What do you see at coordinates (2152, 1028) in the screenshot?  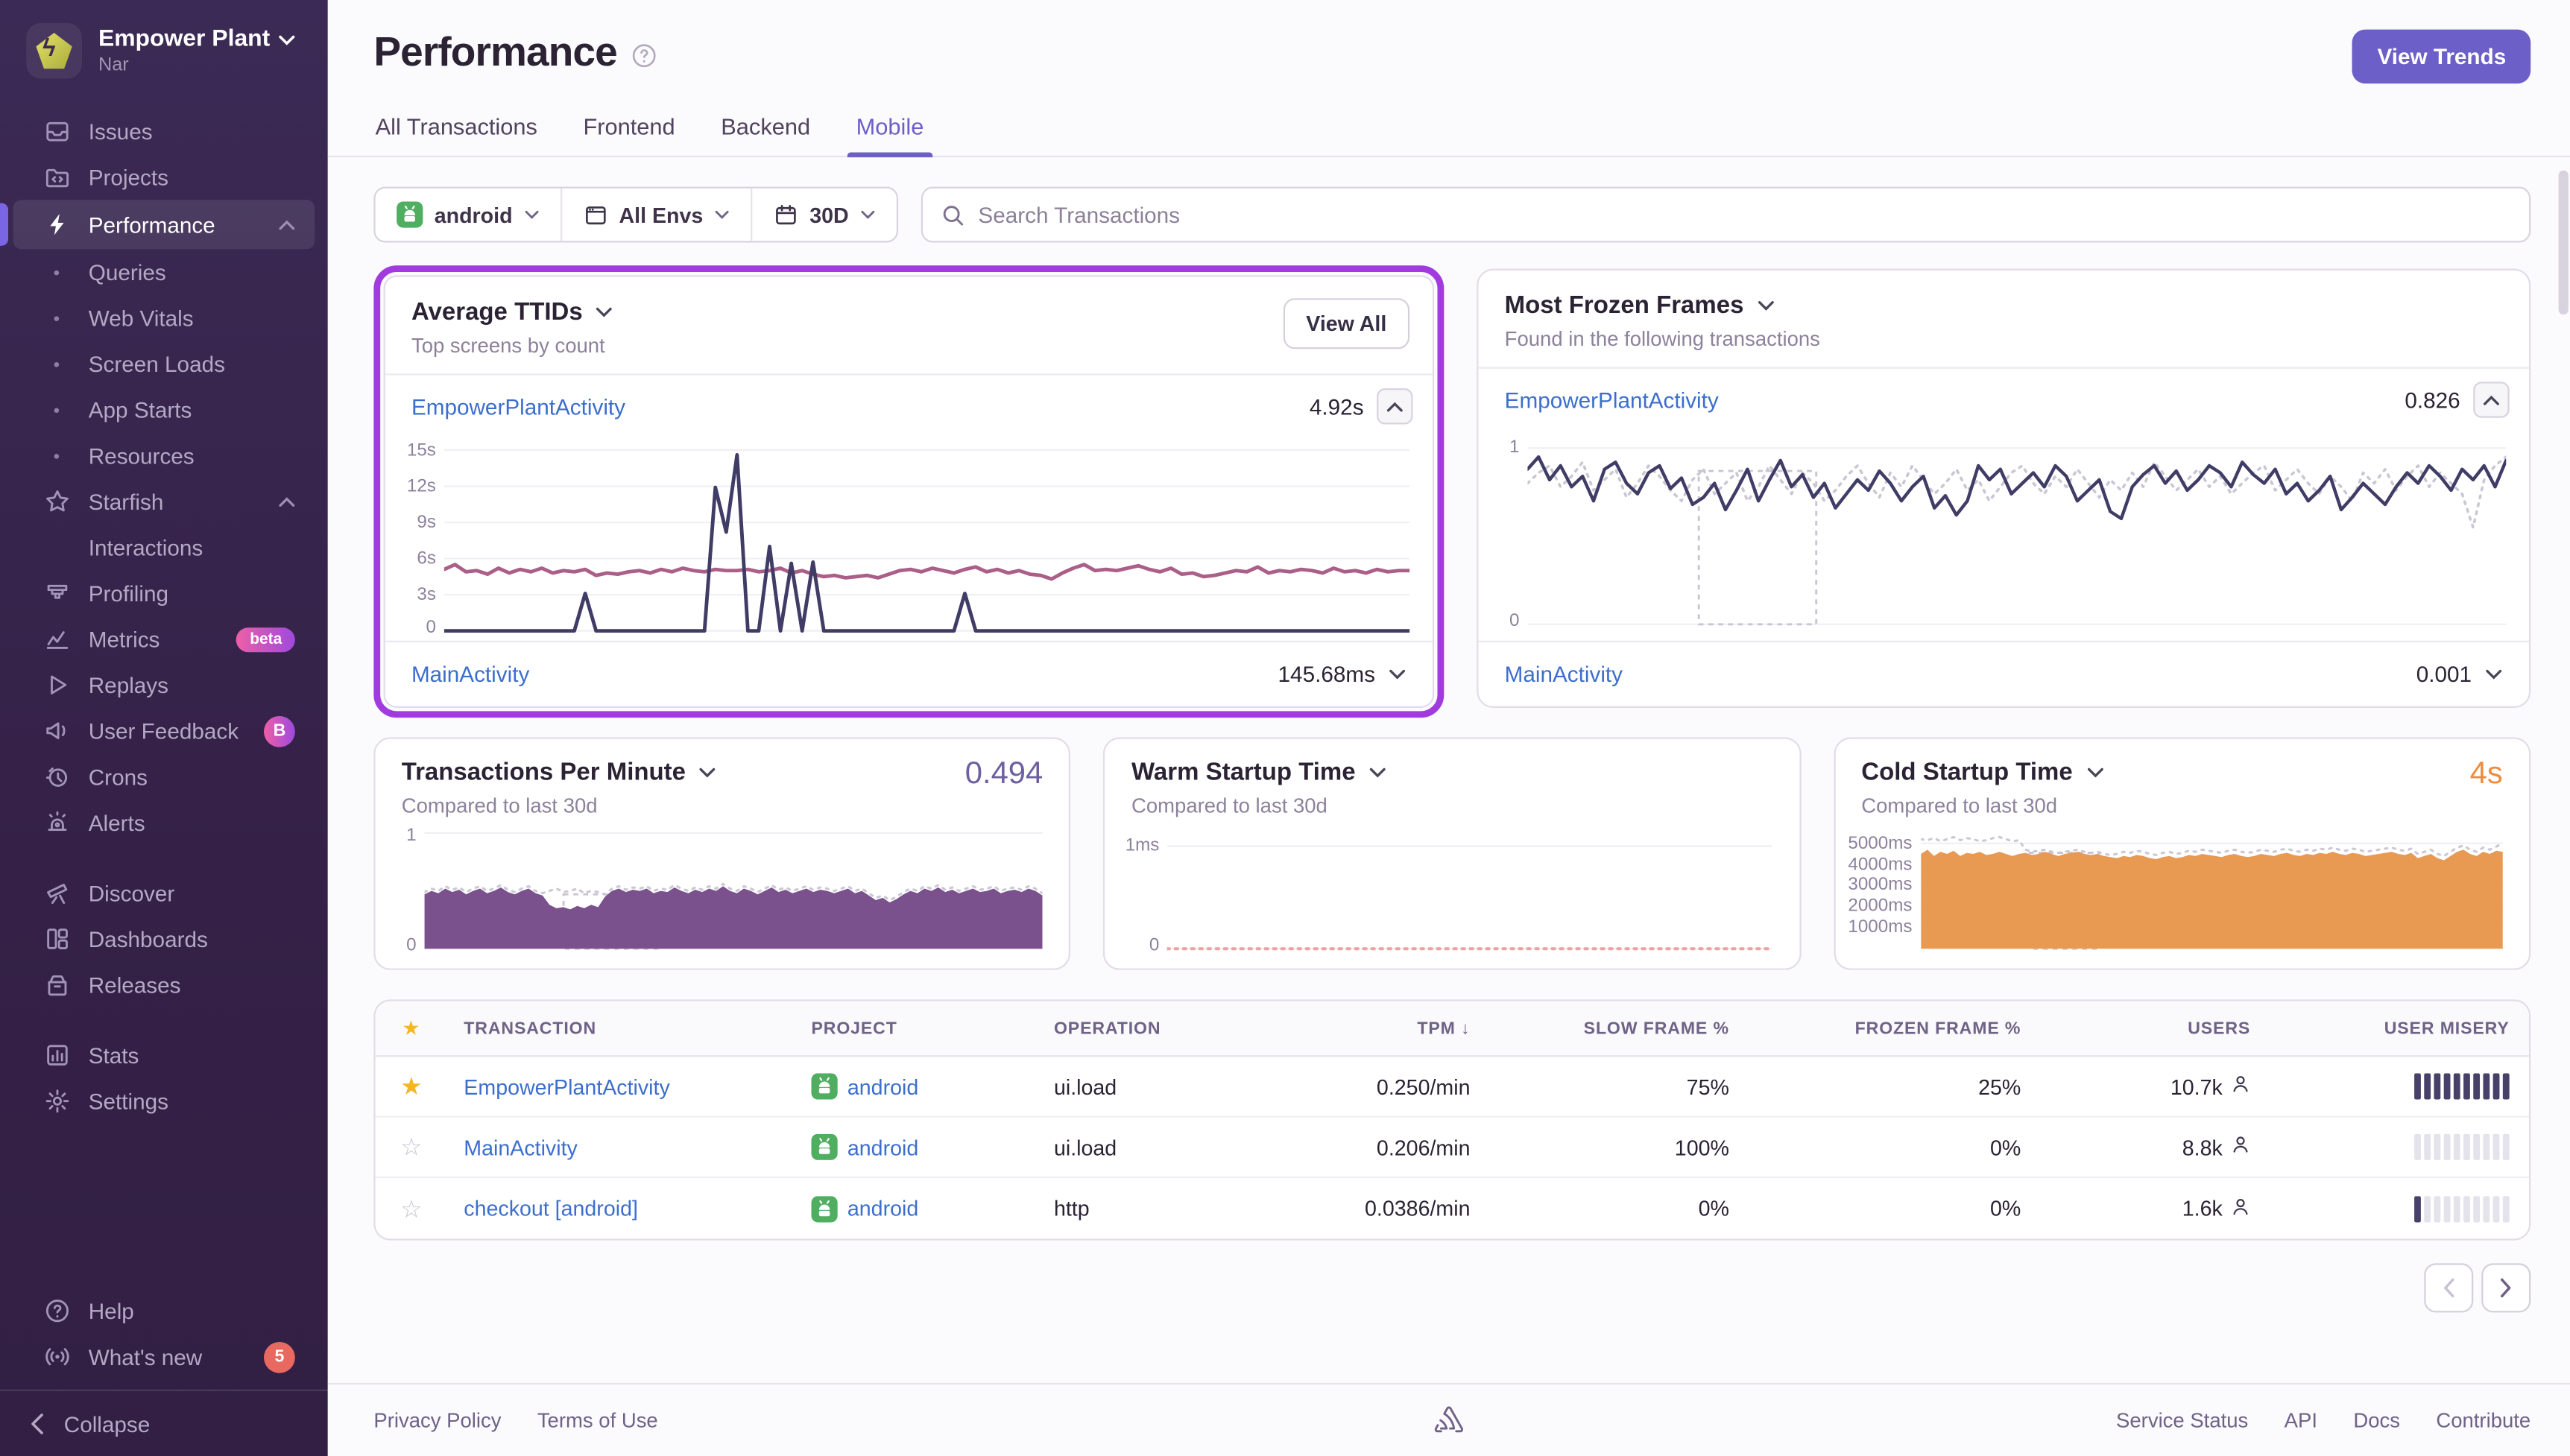 I see `column-header-users: USERS` at bounding box center [2152, 1028].